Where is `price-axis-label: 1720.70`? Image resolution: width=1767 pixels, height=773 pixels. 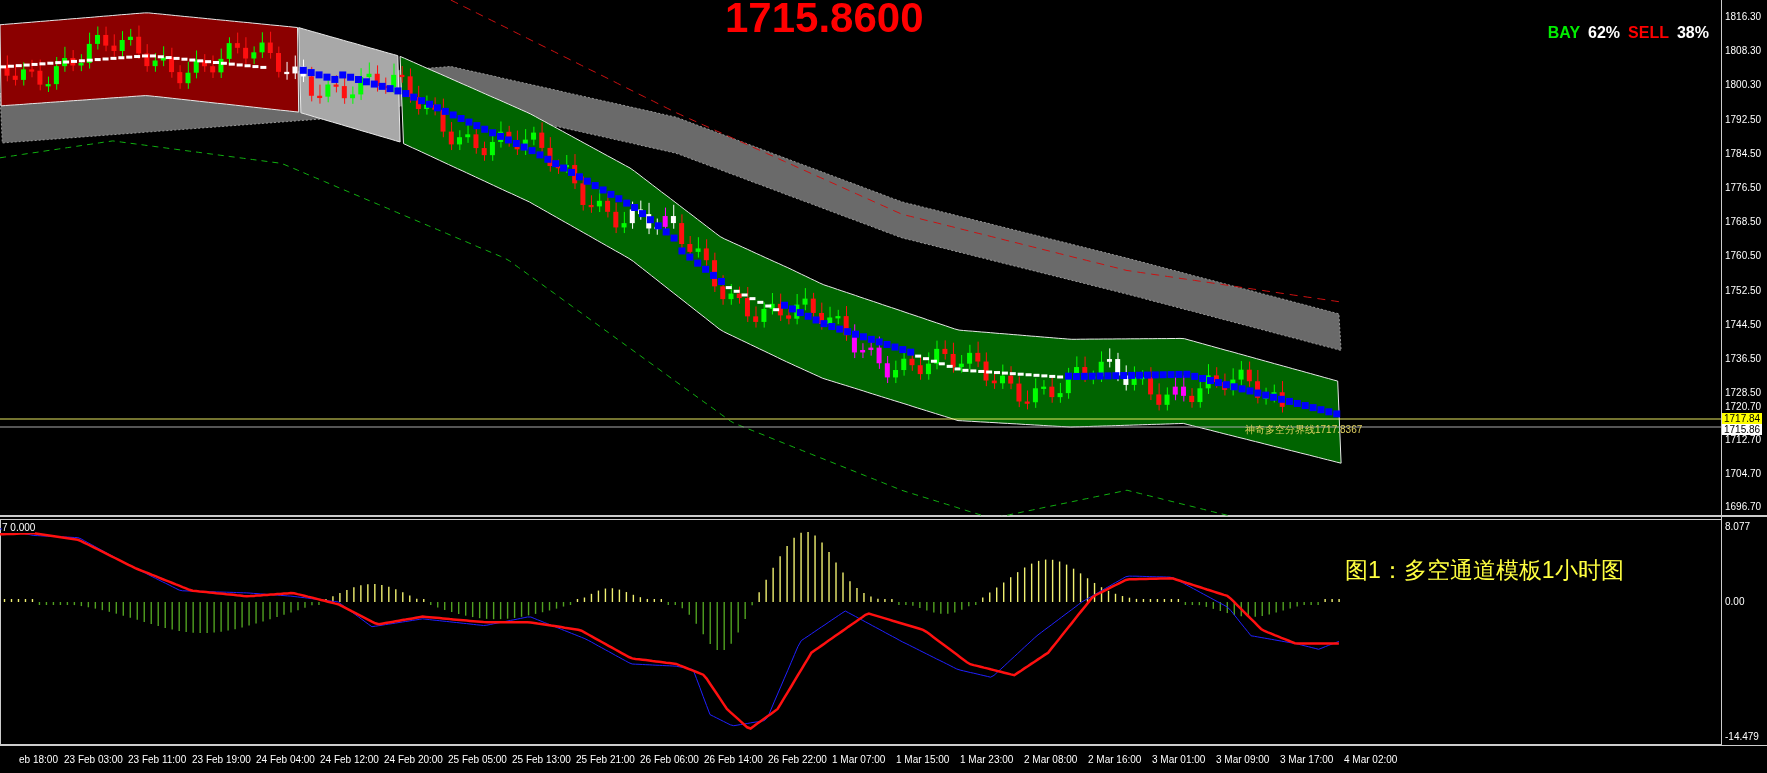 price-axis-label: 1720.70 is located at coordinates (1743, 407).